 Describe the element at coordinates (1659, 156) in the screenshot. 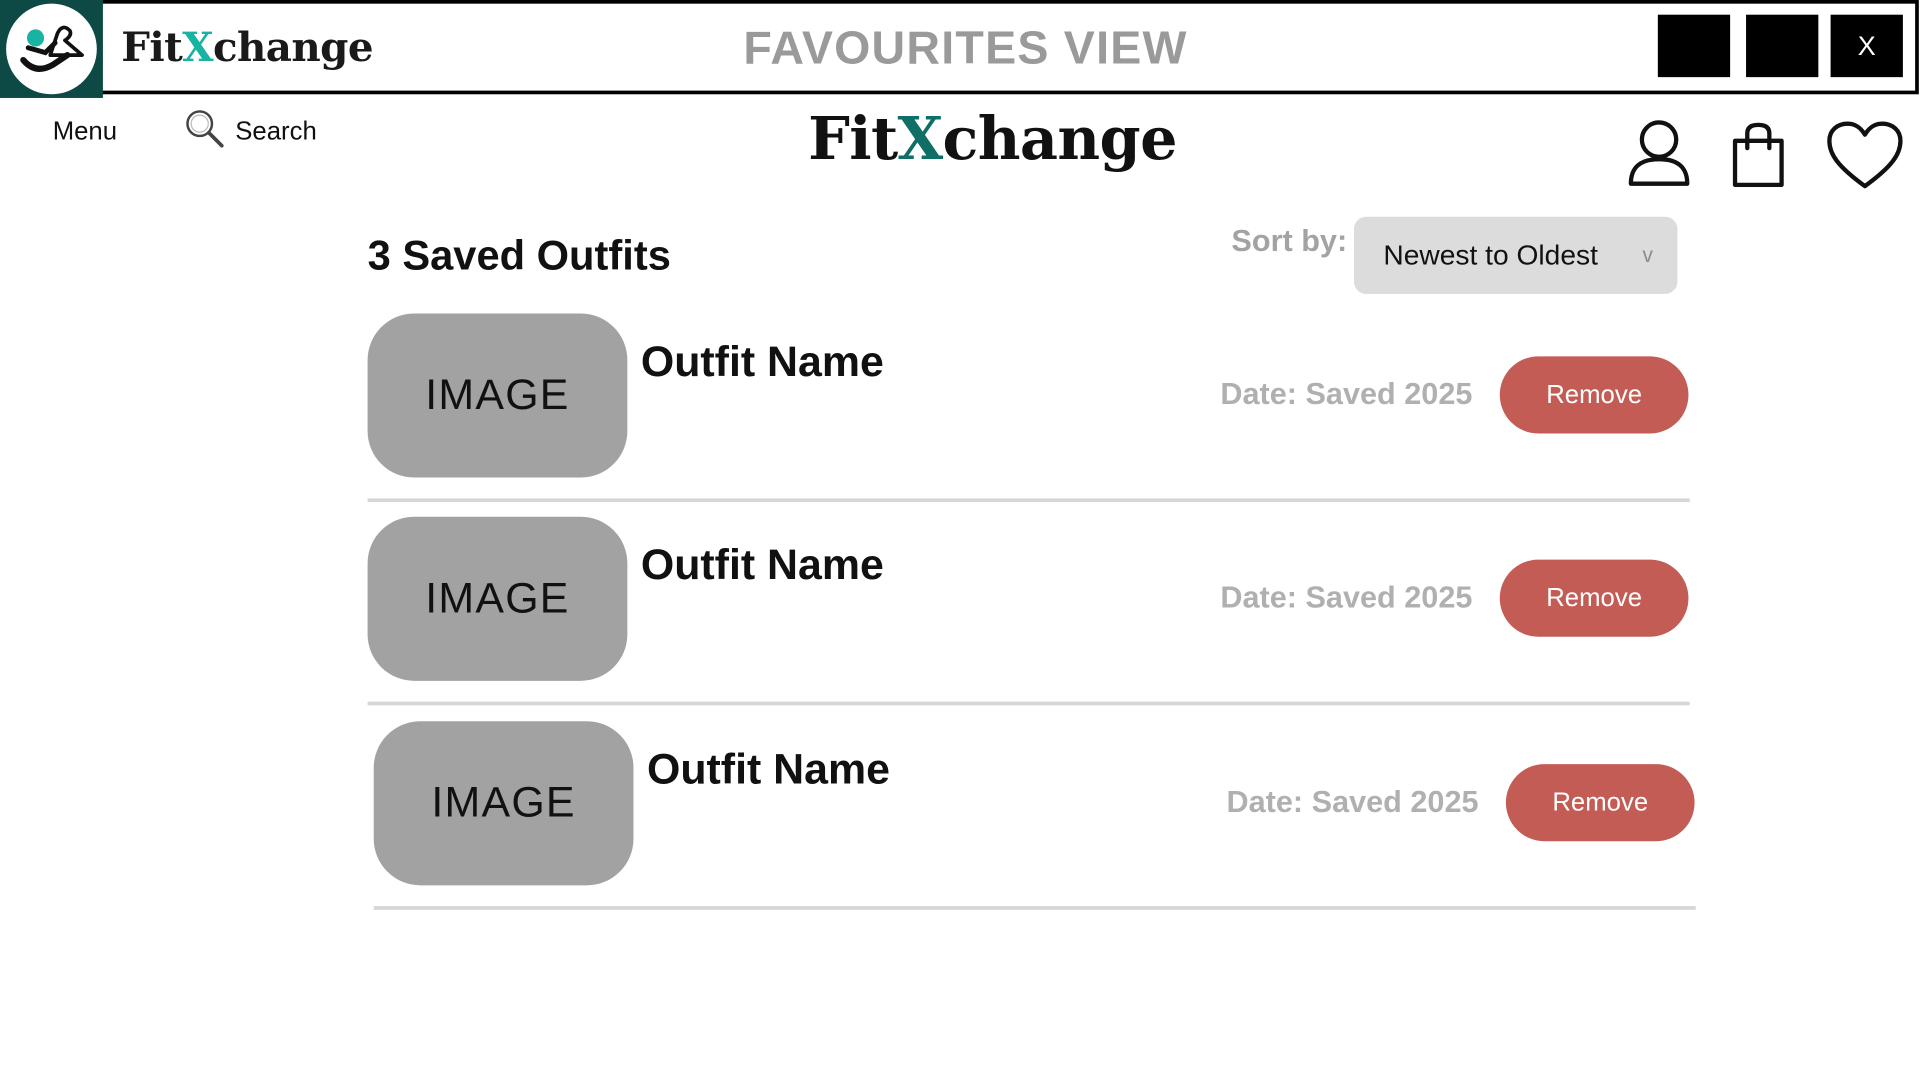

I see `user-icon` at that location.